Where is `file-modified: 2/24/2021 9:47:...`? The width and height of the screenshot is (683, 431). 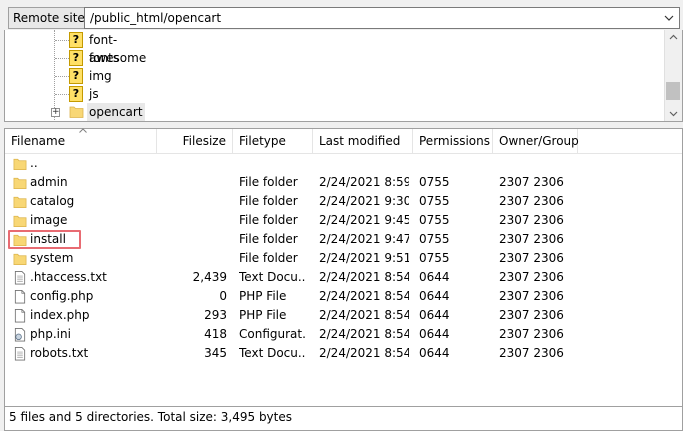 file-modified: 2/24/2021 9:47:... is located at coordinates (364, 239).